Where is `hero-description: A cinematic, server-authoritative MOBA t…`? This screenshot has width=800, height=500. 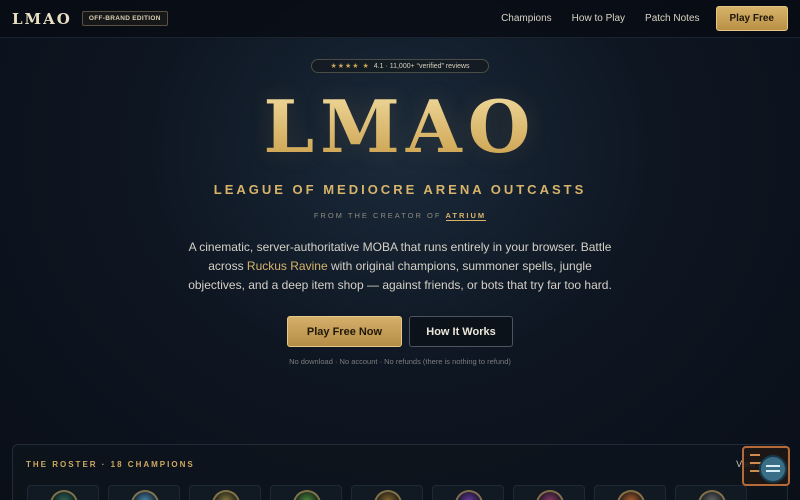
hero-description: A cinematic, server-authoritative MOBA t… is located at coordinates (400, 266).